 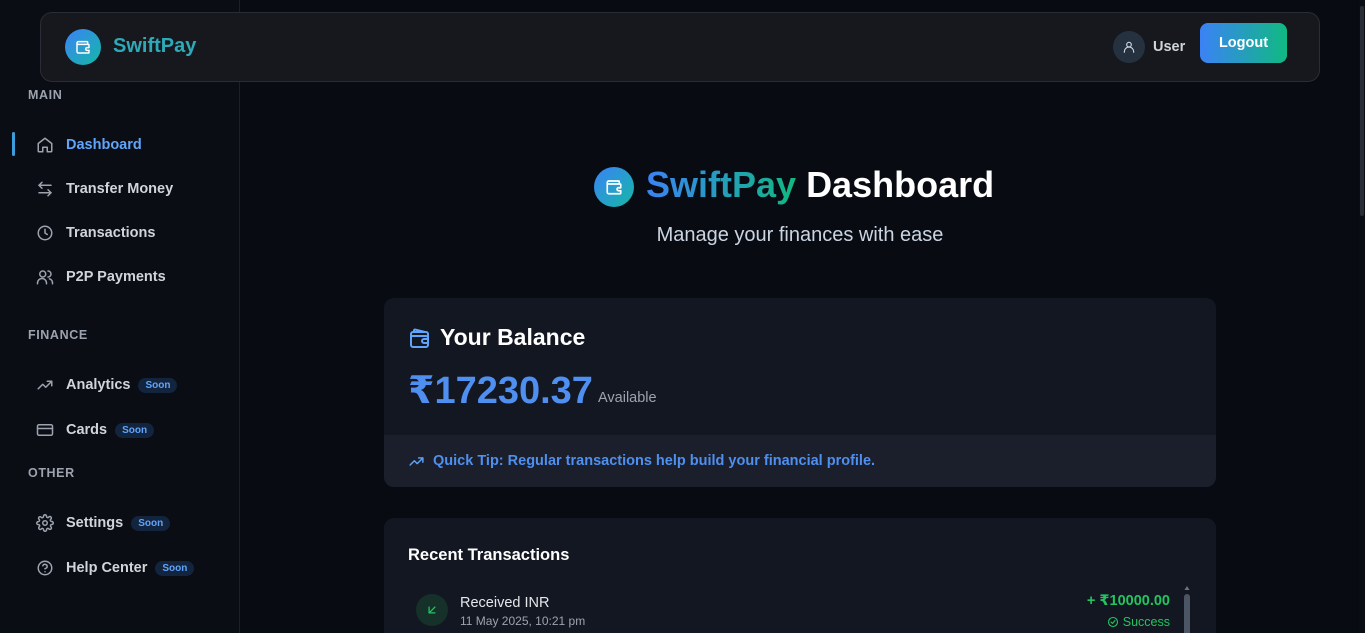 What do you see at coordinates (45, 568) in the screenshot?
I see `help-circle-icon` at bounding box center [45, 568].